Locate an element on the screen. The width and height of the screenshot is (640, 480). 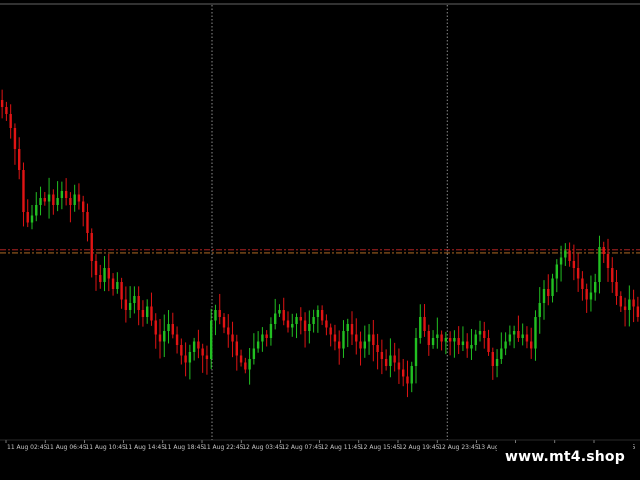
time-tick-label: 12 Aug 03:45 is located at coordinates (262, 447).